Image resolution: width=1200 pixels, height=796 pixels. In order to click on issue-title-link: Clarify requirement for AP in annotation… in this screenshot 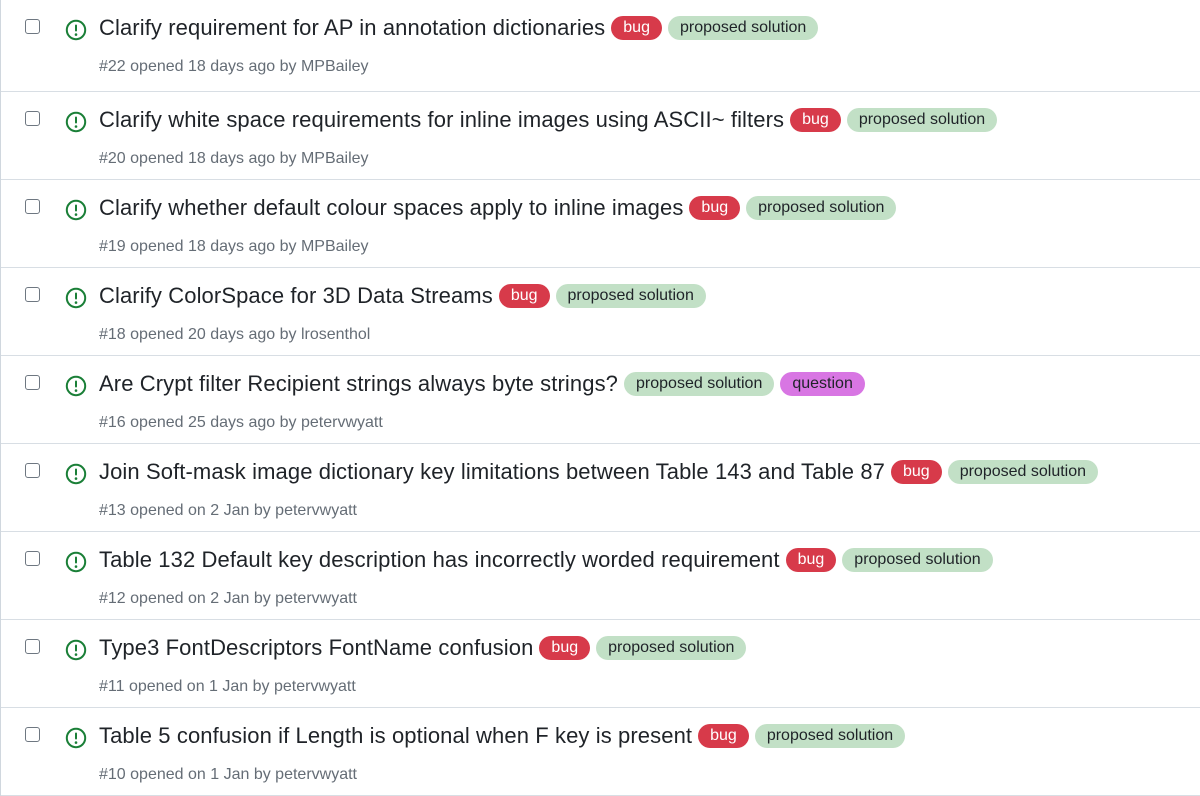, I will do `click(352, 28)`.